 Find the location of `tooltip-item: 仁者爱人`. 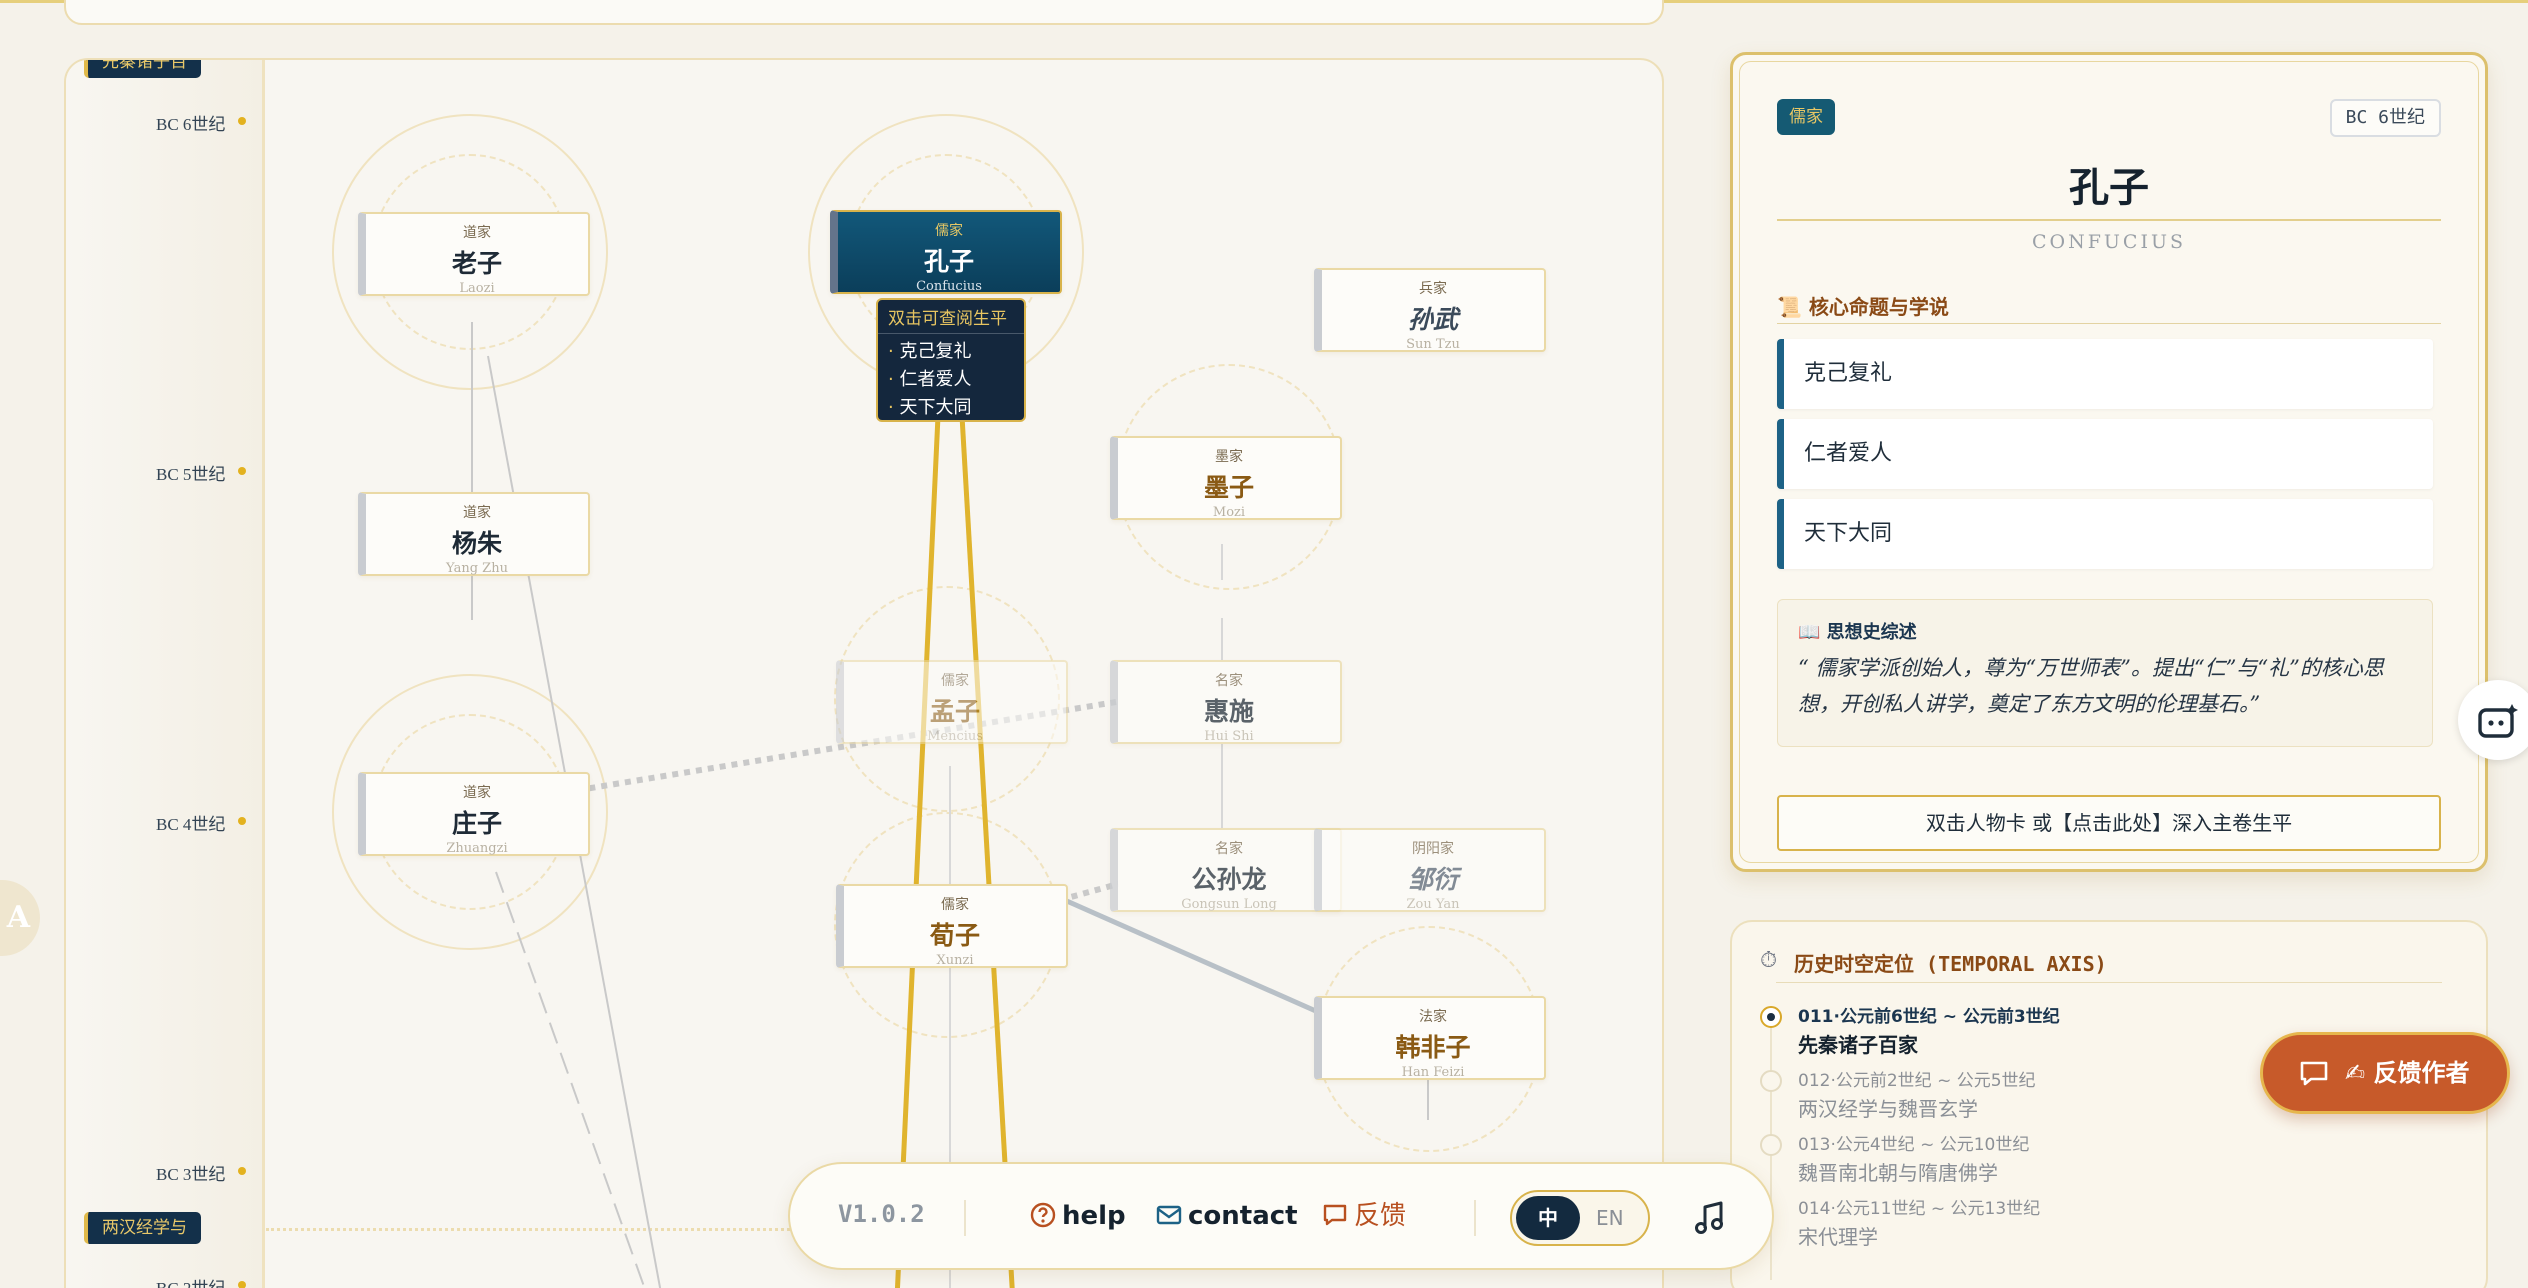

tooltip-item: 仁者爱人 is located at coordinates (951, 380).